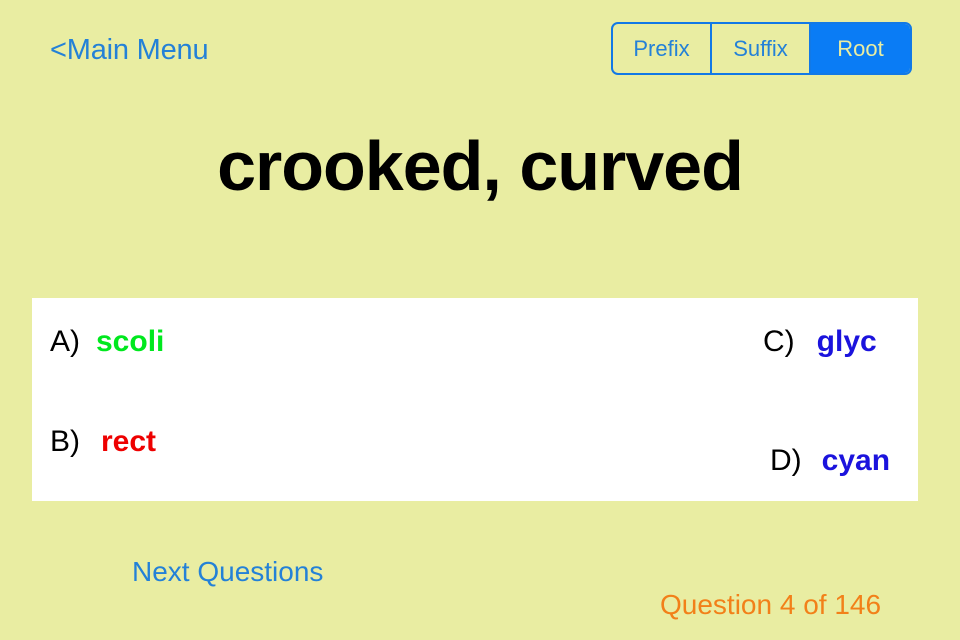  What do you see at coordinates (480, 166) in the screenshot?
I see `question-prompt: crooked, curved` at bounding box center [480, 166].